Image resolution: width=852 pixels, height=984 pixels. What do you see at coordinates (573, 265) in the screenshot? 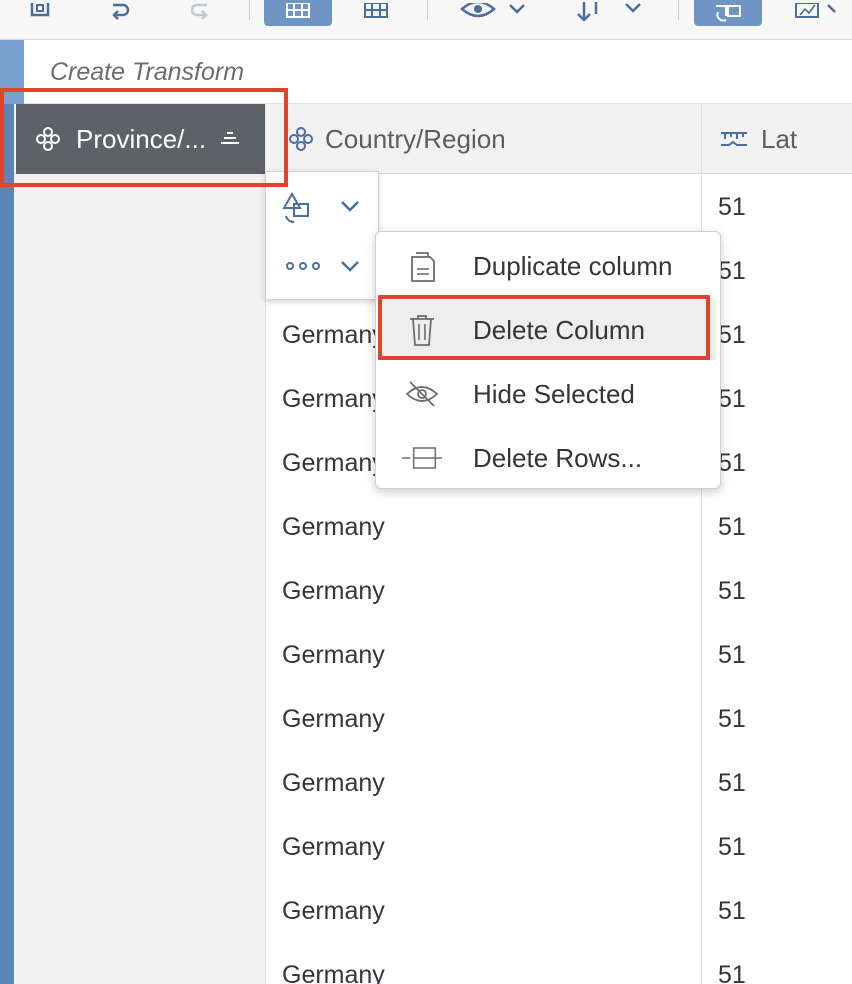
I see `menu-item-label: Duplicate column` at bounding box center [573, 265].